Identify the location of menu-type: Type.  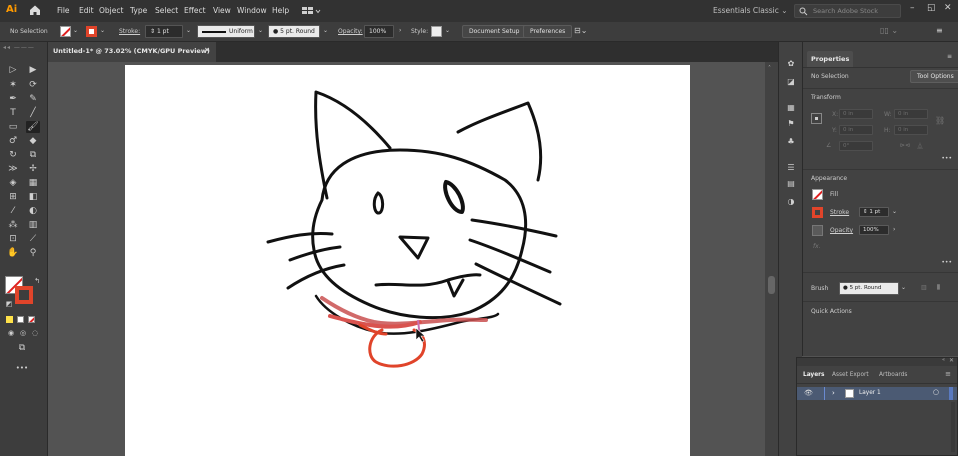
(138, 10).